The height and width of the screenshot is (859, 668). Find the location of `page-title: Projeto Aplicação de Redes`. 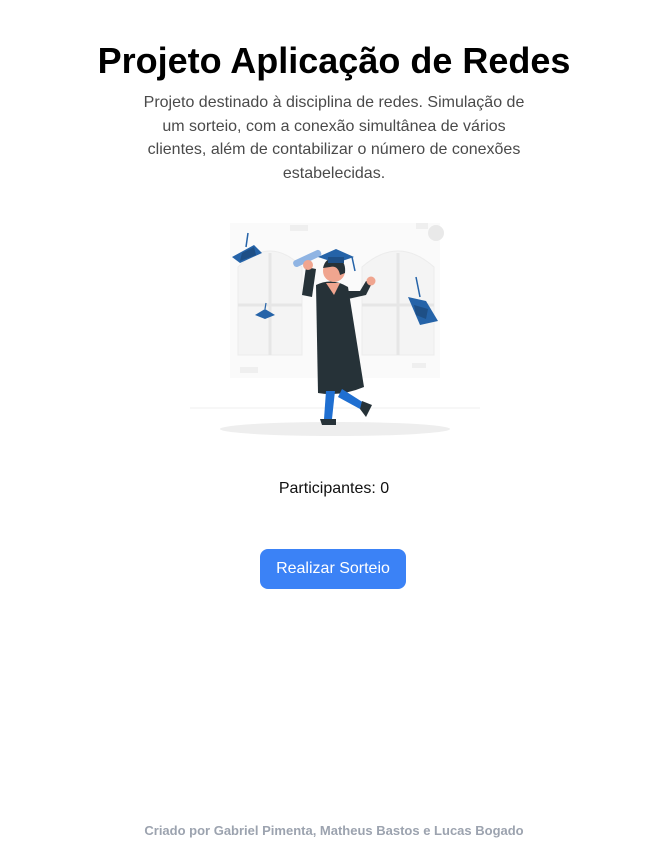

page-title: Projeto Aplicação de Redes is located at coordinates (334, 60).